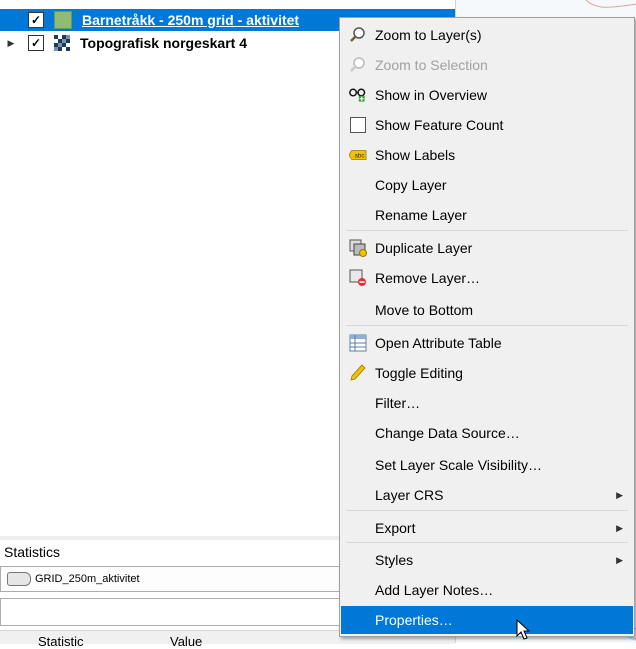 This screenshot has height=649, width=636. I want to click on polygon-symbol-icon, so click(63, 20).